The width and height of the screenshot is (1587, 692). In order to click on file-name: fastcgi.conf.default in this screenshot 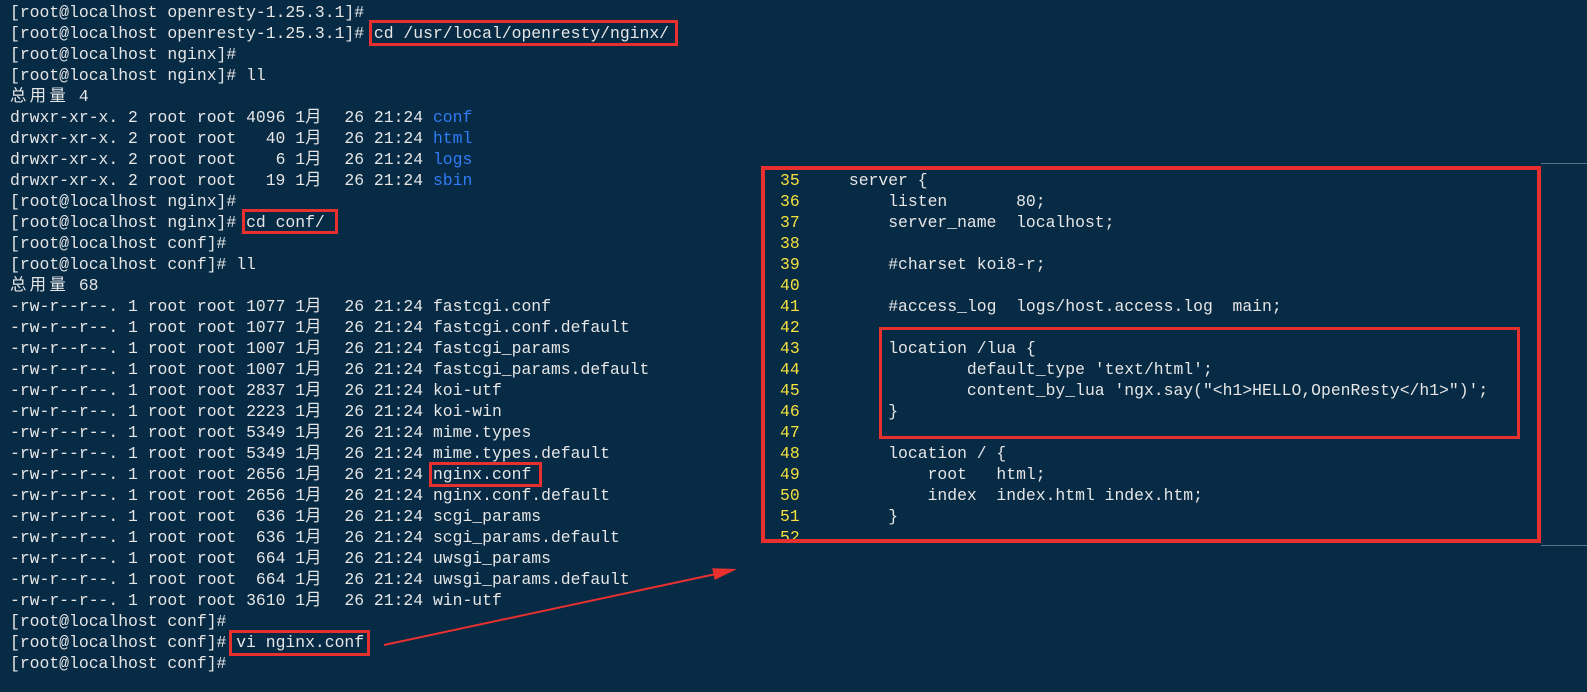, I will do `click(531, 327)`.